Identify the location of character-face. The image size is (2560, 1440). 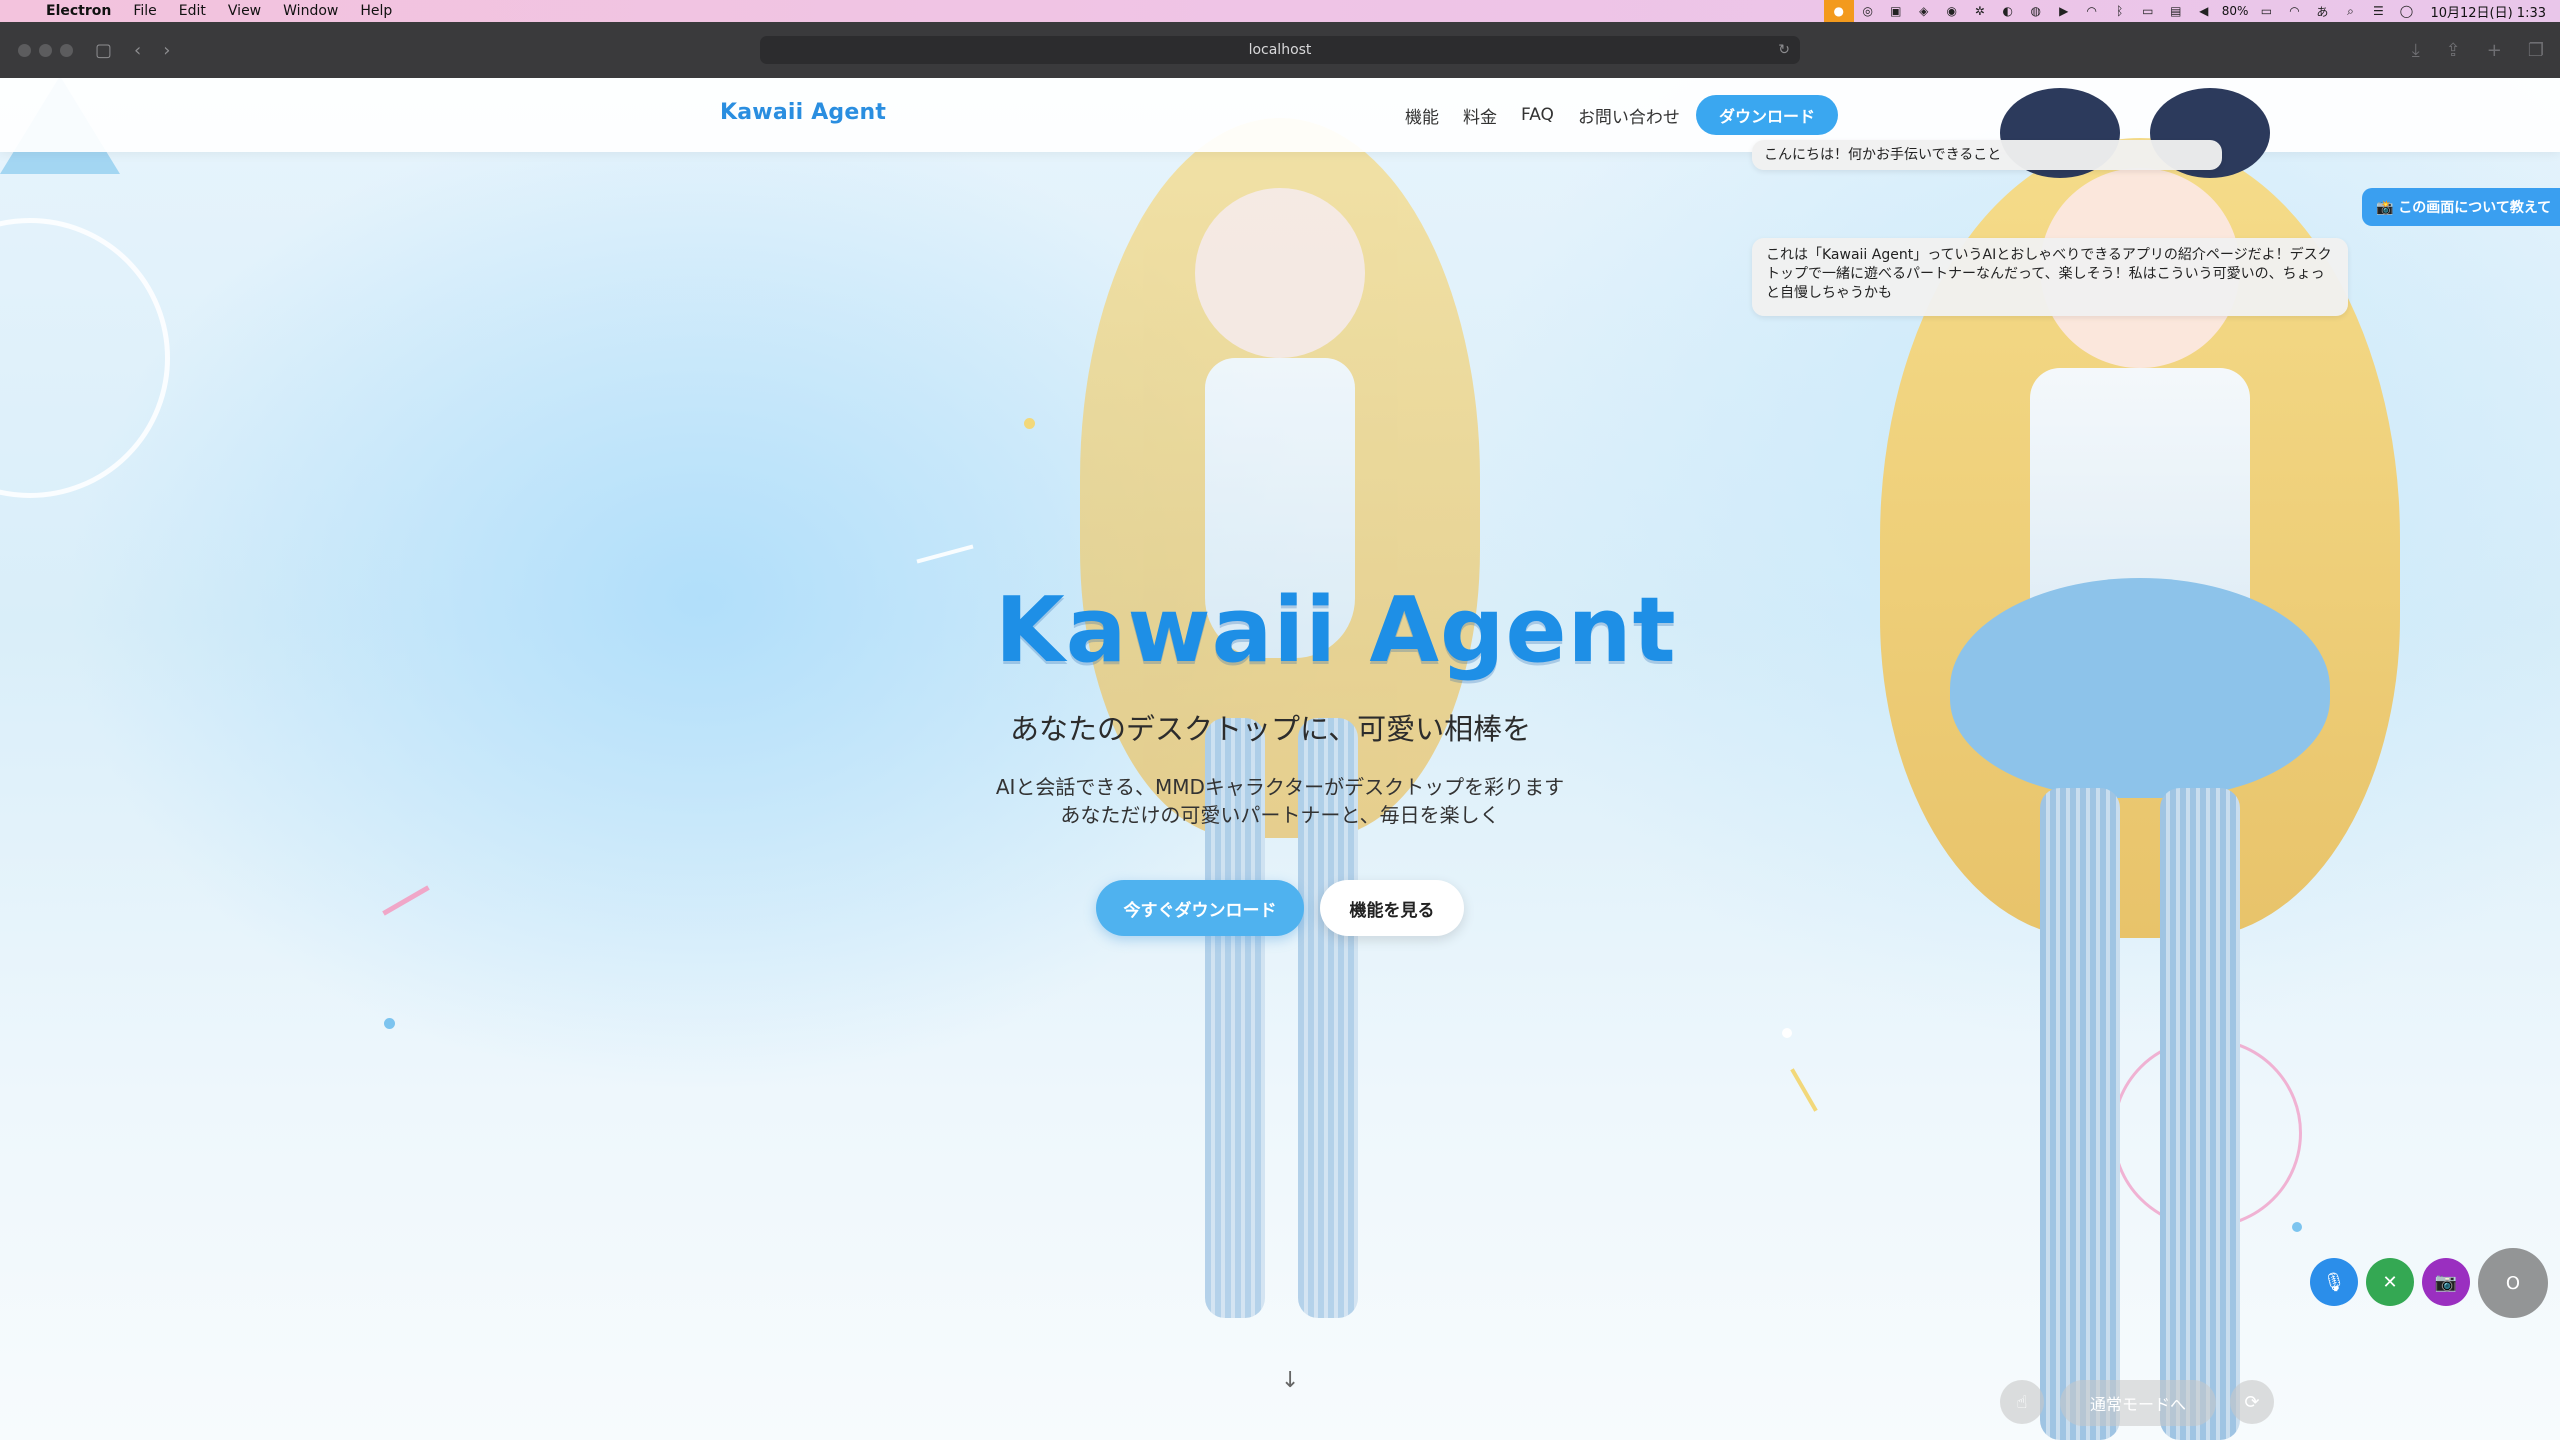
(1280, 273).